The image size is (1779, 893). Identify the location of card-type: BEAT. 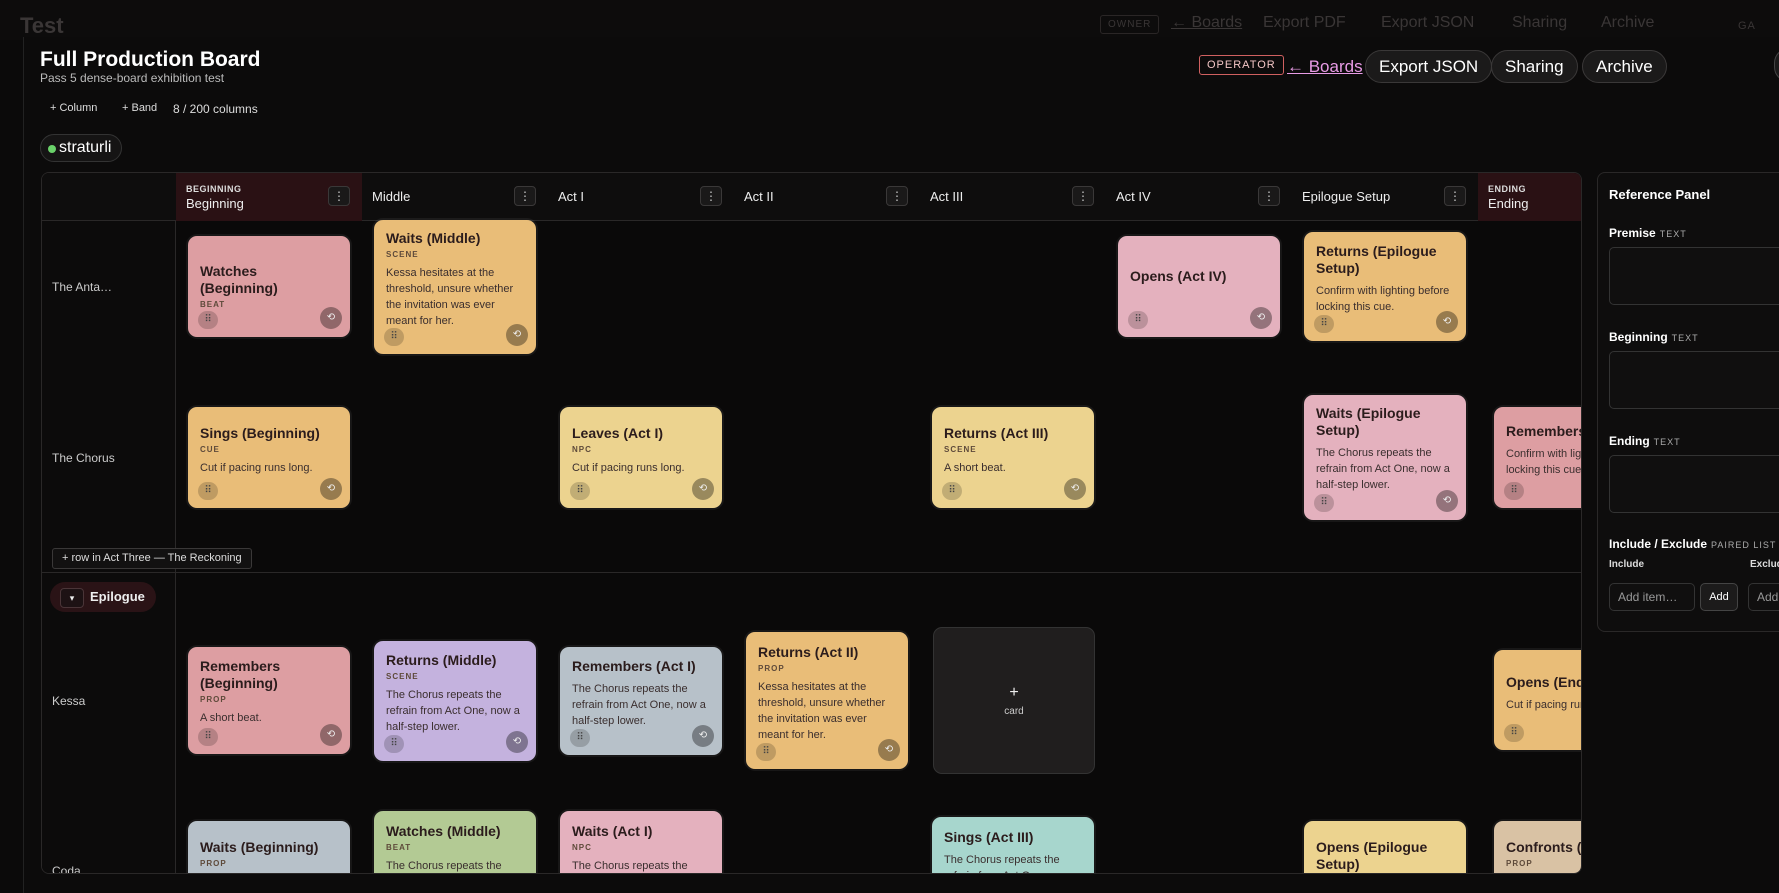
(213, 304).